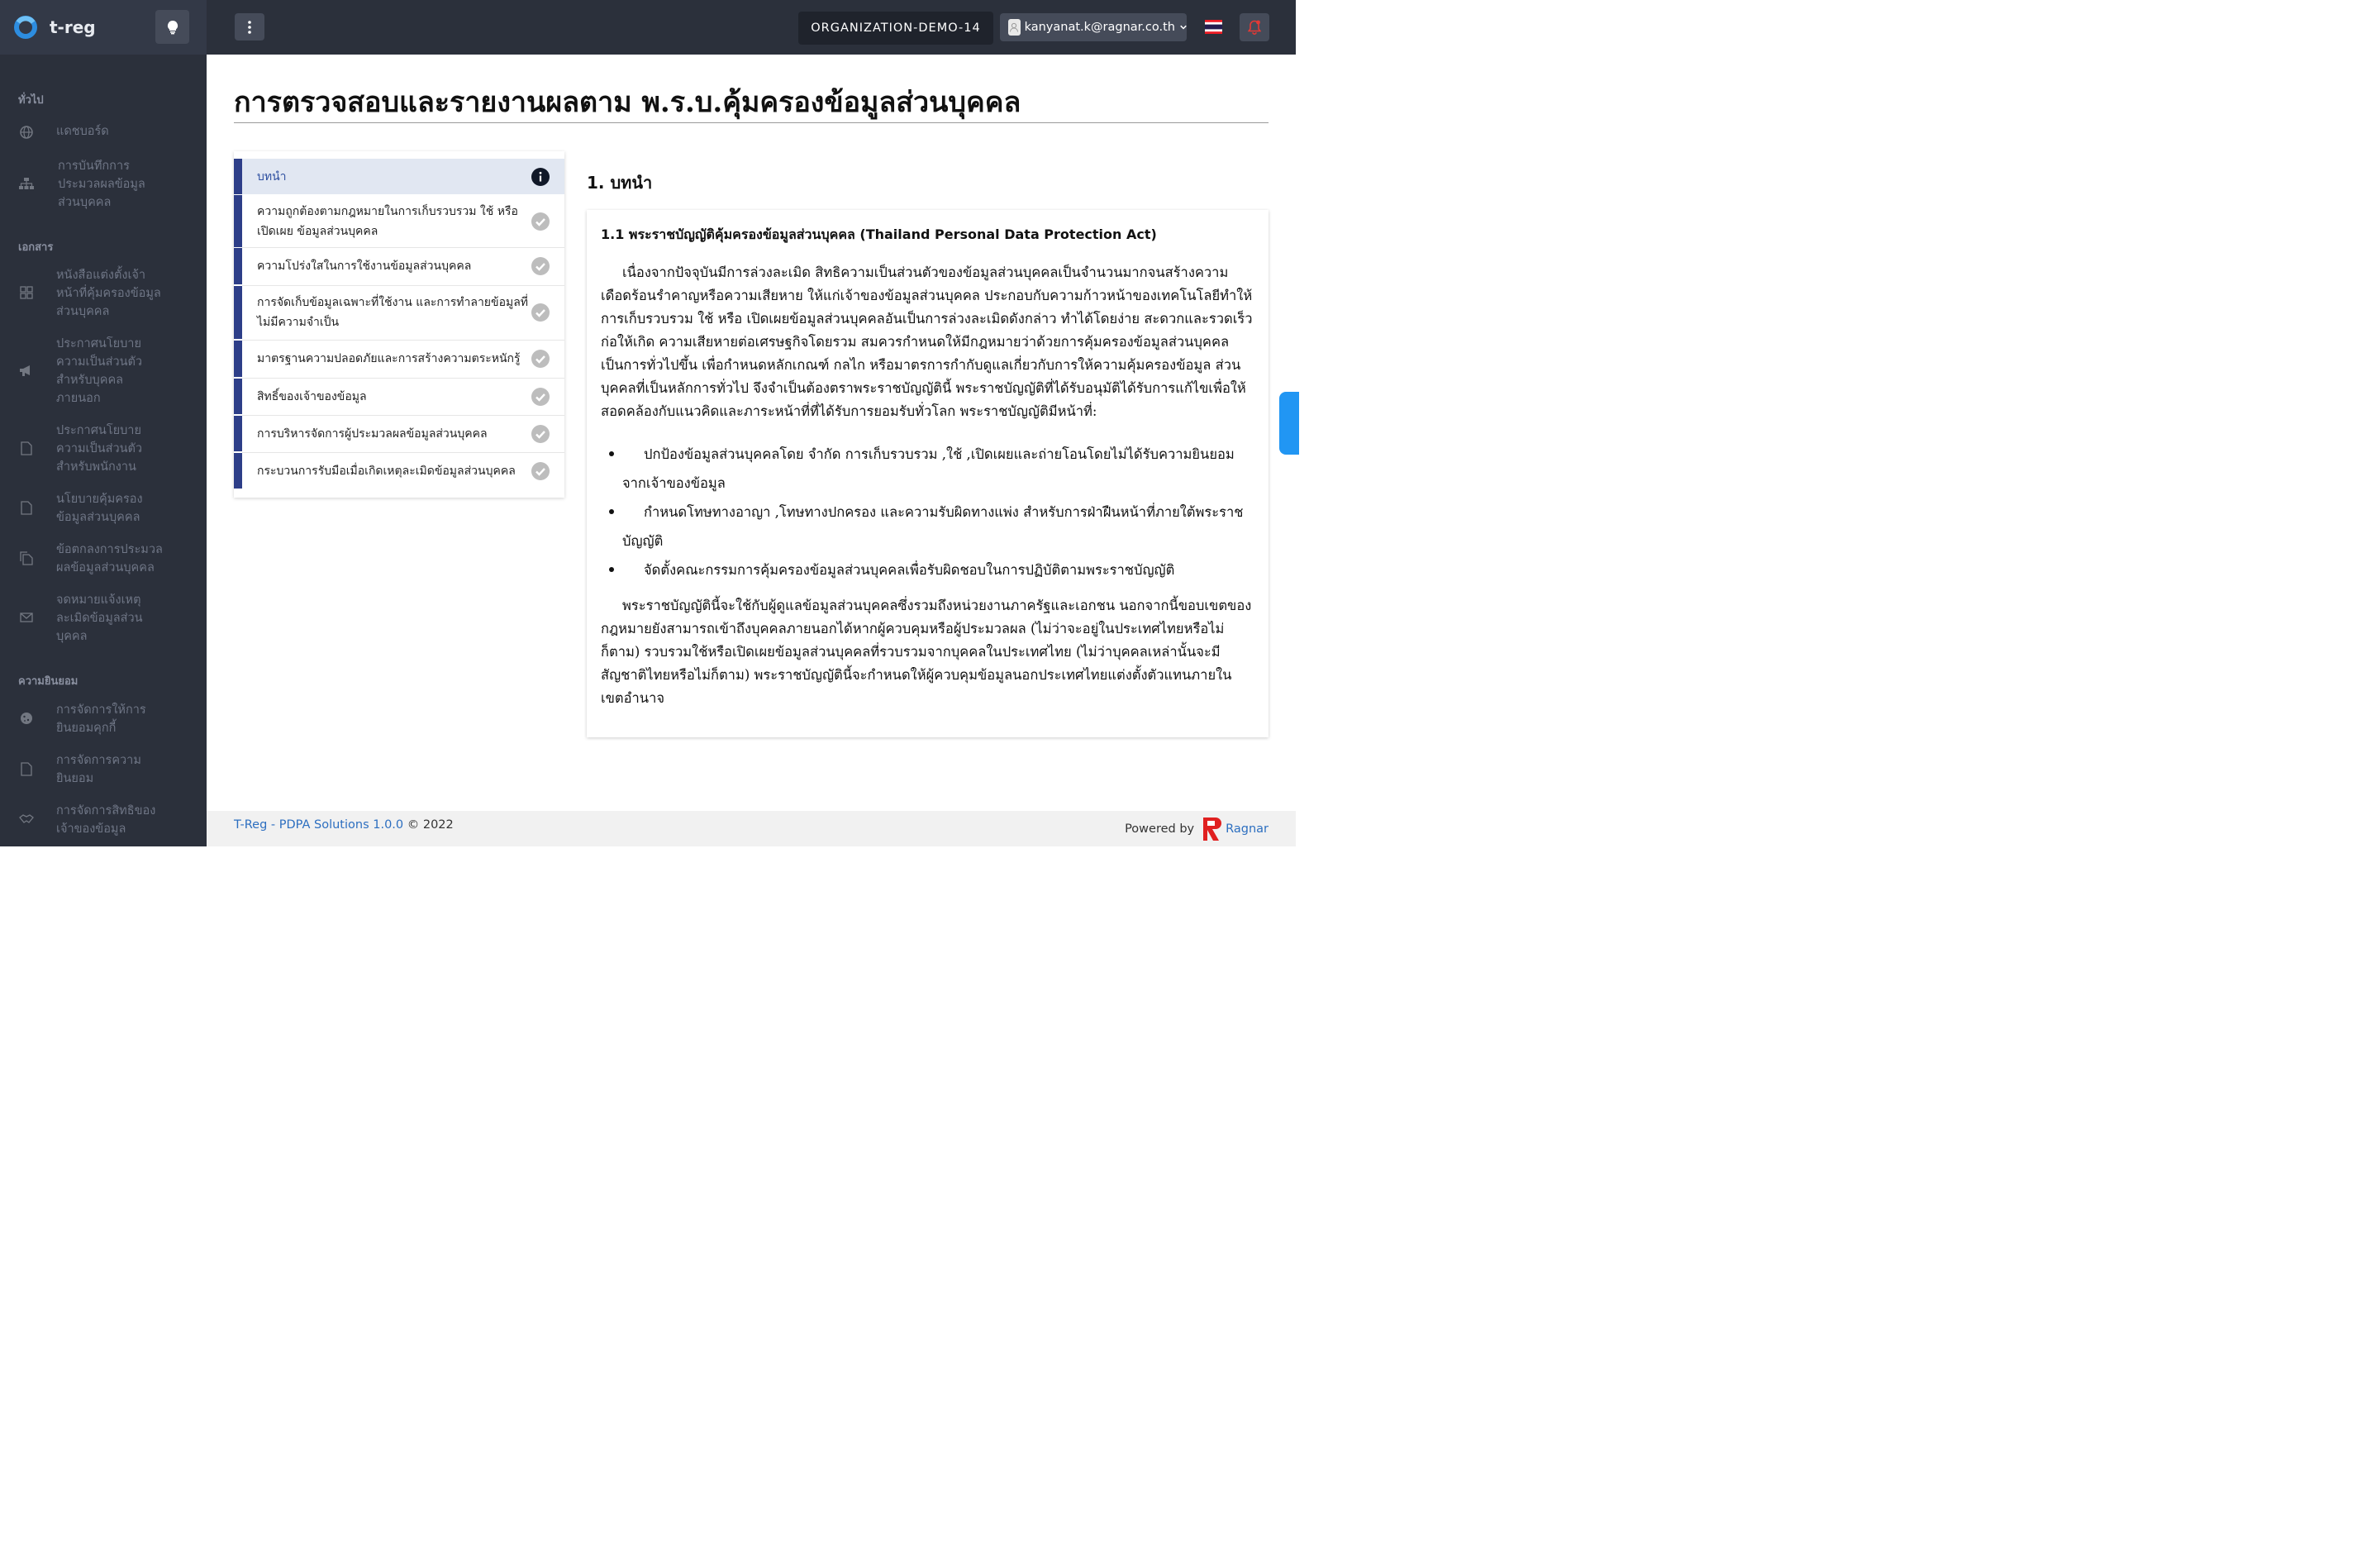 Image resolution: width=2380 pixels, height=1554 pixels. I want to click on sidebar-item-data-subject-rights: การจัดการสิทธิของเจ้าของข้อมูล, so click(103, 820).